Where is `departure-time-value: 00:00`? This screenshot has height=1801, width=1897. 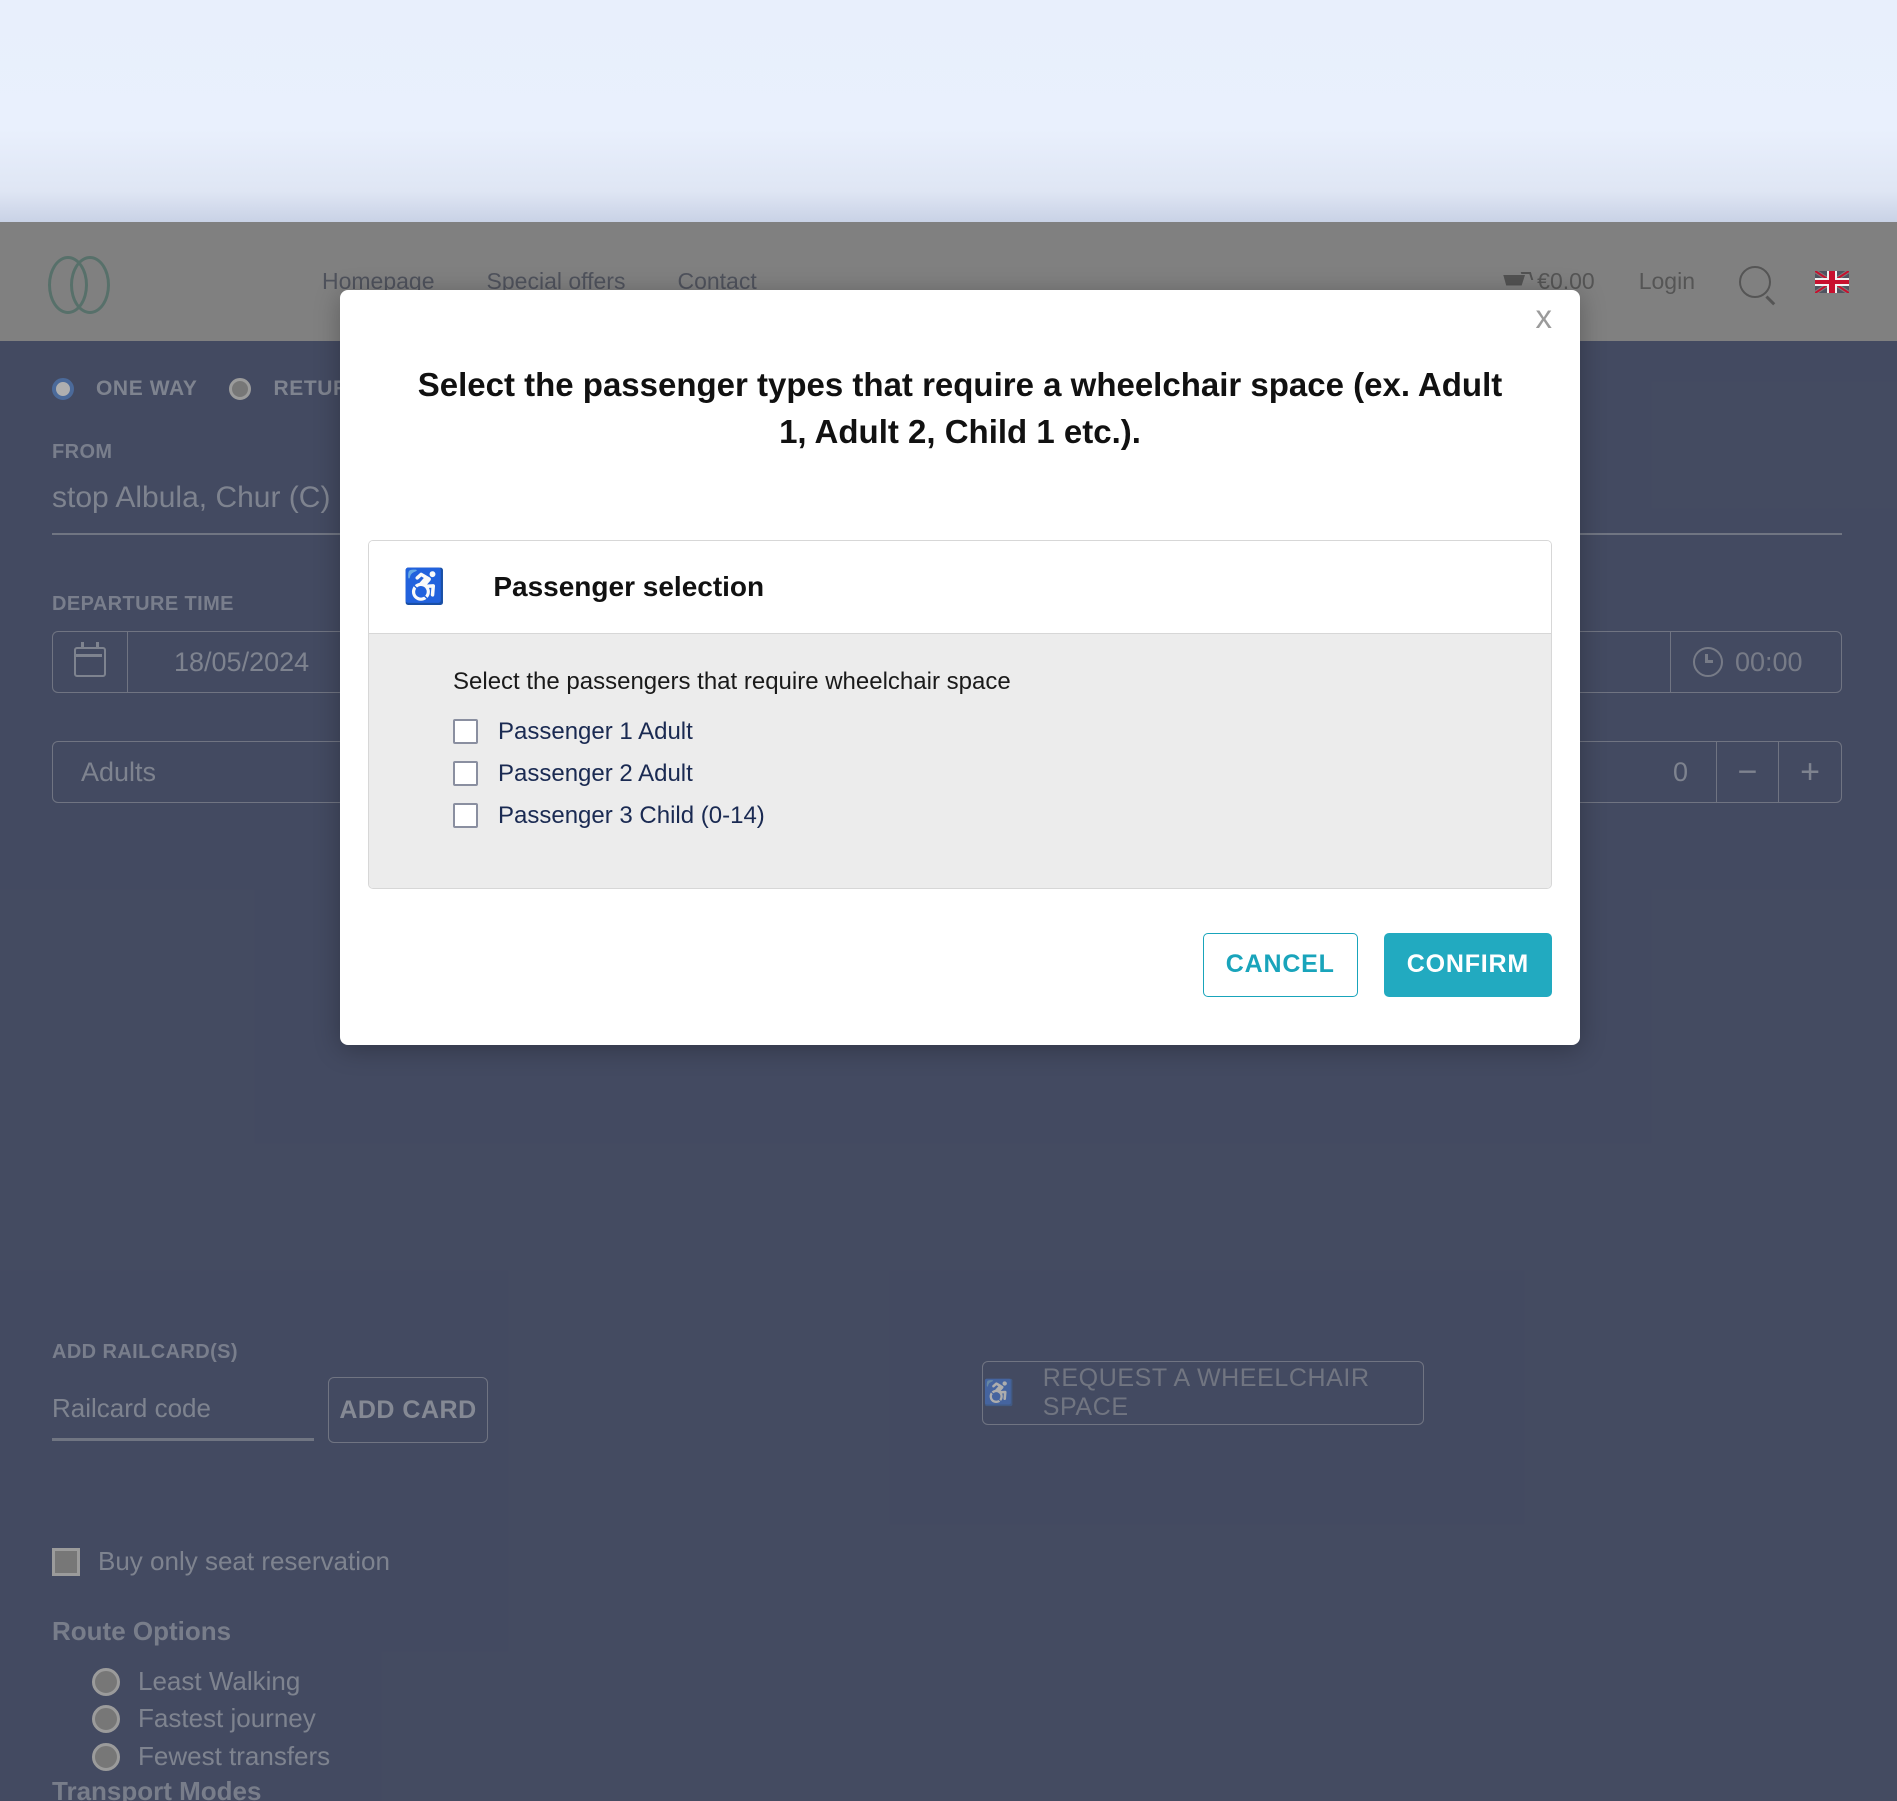 departure-time-value: 00:00 is located at coordinates (1769, 661).